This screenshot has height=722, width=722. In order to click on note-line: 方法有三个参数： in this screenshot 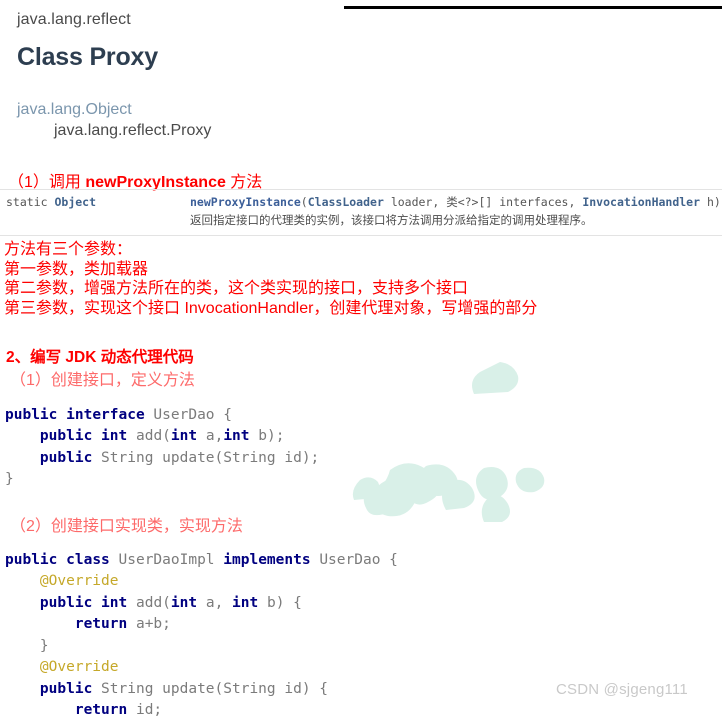, I will do `click(68, 249)`.